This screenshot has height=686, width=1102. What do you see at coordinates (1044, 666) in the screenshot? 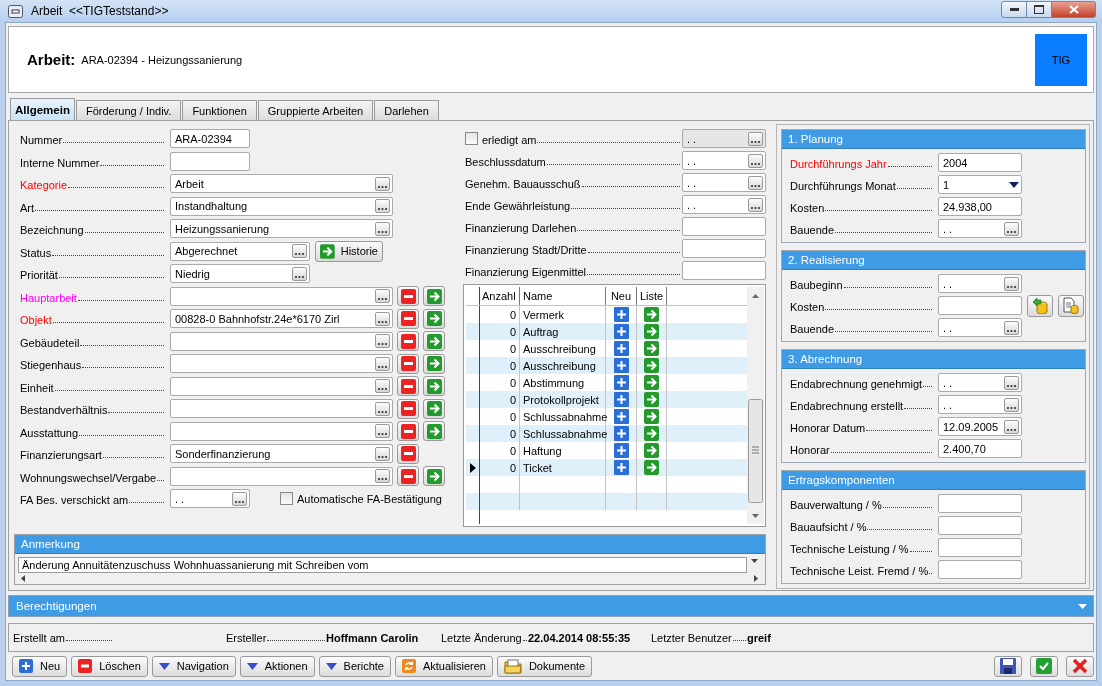
I see `confirm-button` at bounding box center [1044, 666].